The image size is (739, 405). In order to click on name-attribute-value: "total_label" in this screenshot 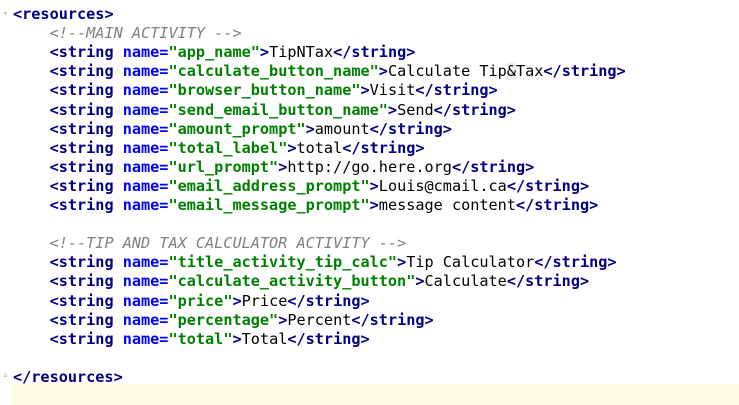, I will do `click(228, 147)`.